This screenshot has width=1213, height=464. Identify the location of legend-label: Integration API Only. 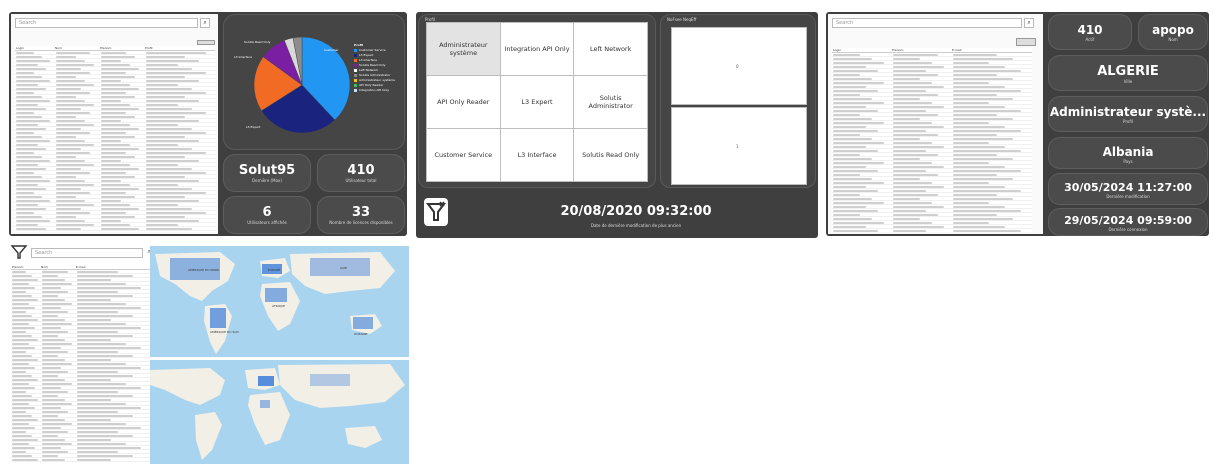
(374, 90).